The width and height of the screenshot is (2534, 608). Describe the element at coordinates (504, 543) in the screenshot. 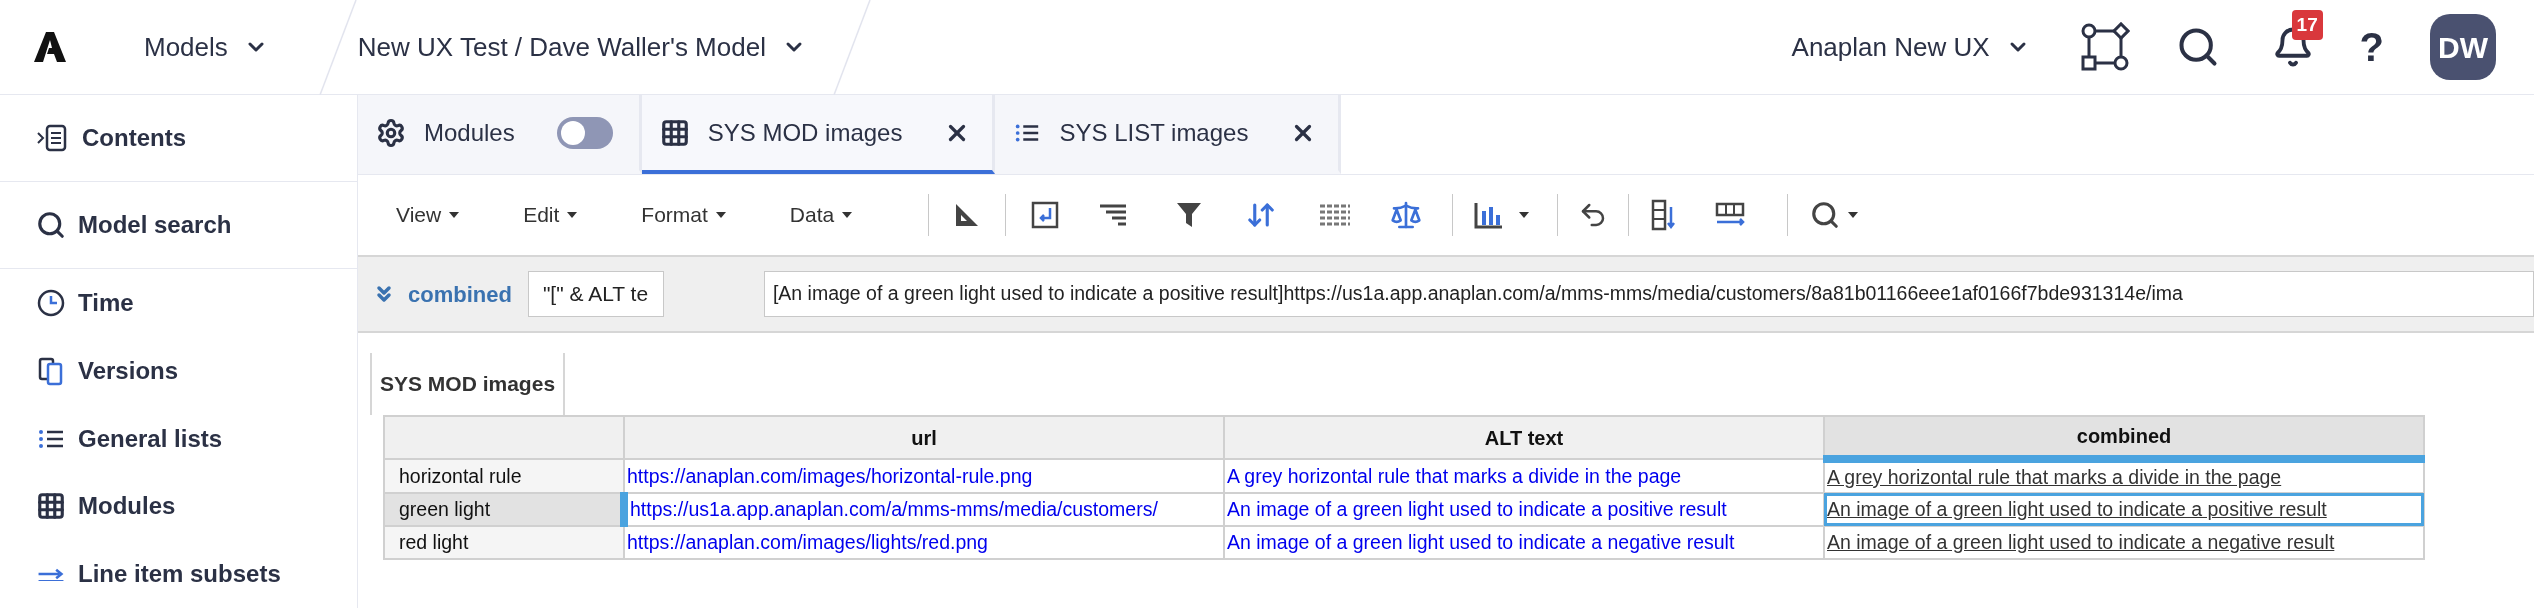

I see `row-header: red light` at that location.